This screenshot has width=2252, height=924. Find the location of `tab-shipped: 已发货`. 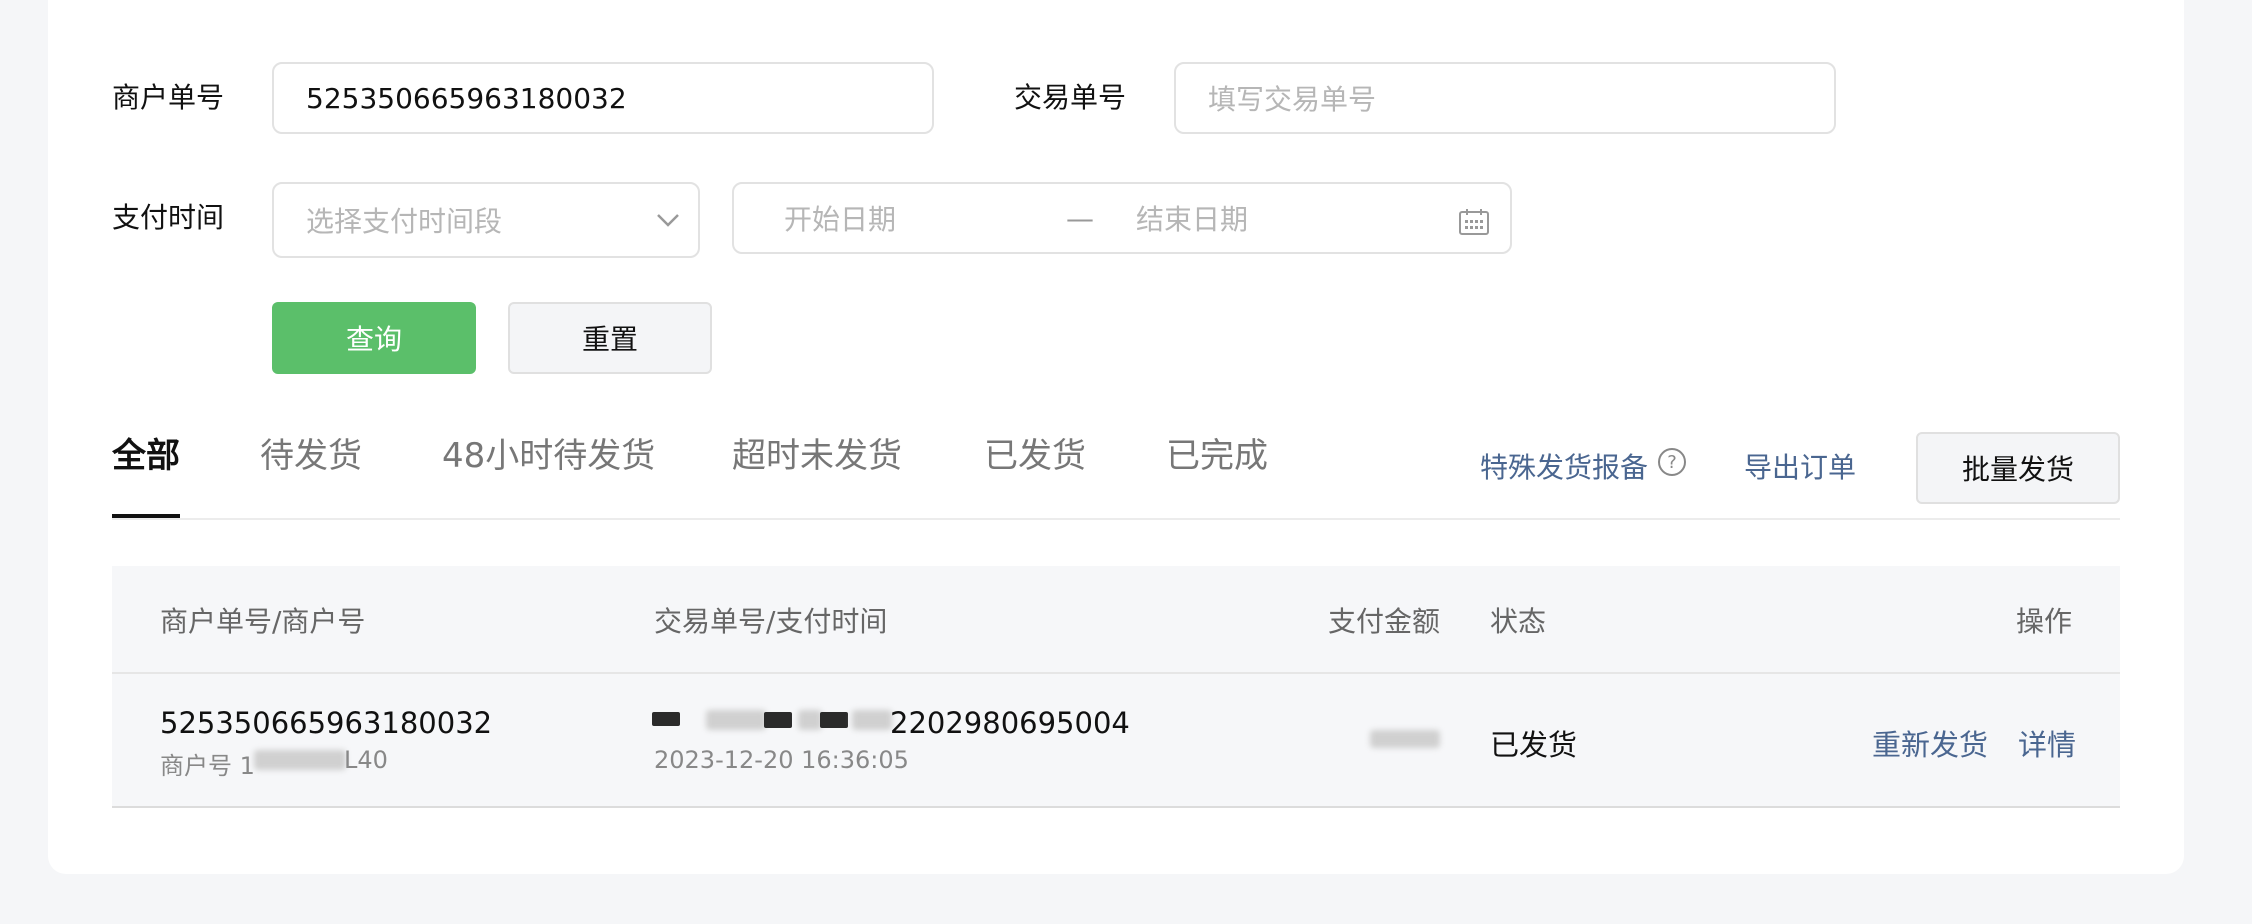

tab-shipped: 已发货 is located at coordinates (1035, 456).